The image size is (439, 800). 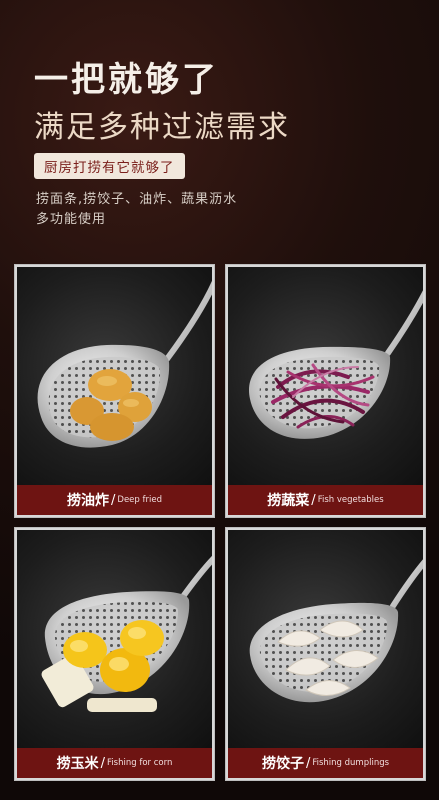 I want to click on card-caption: 捞油炸 / Deep fried, so click(x=114, y=500).